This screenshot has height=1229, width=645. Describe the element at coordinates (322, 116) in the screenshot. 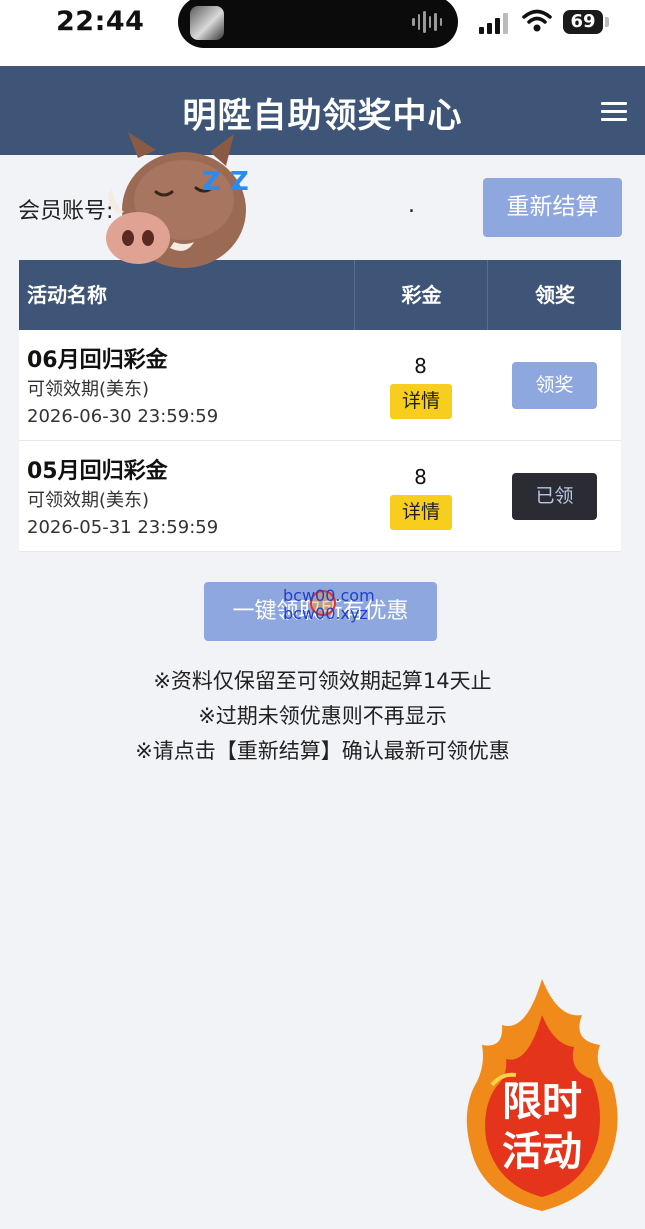

I see `page-title: 明陞自助领奖中心` at that location.